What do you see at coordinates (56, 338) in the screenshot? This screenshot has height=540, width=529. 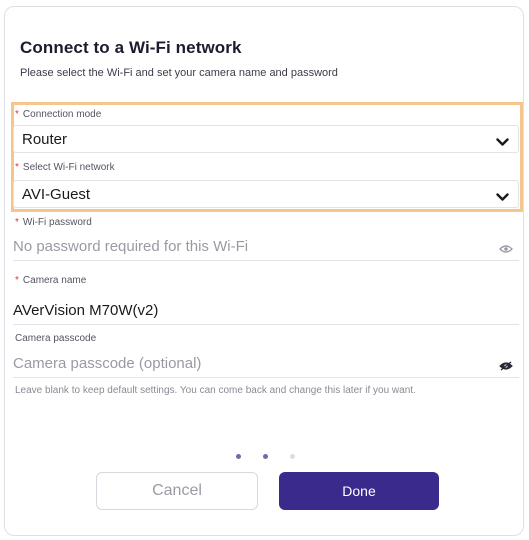 I see `camera-passcode-label: Camera passcode` at bounding box center [56, 338].